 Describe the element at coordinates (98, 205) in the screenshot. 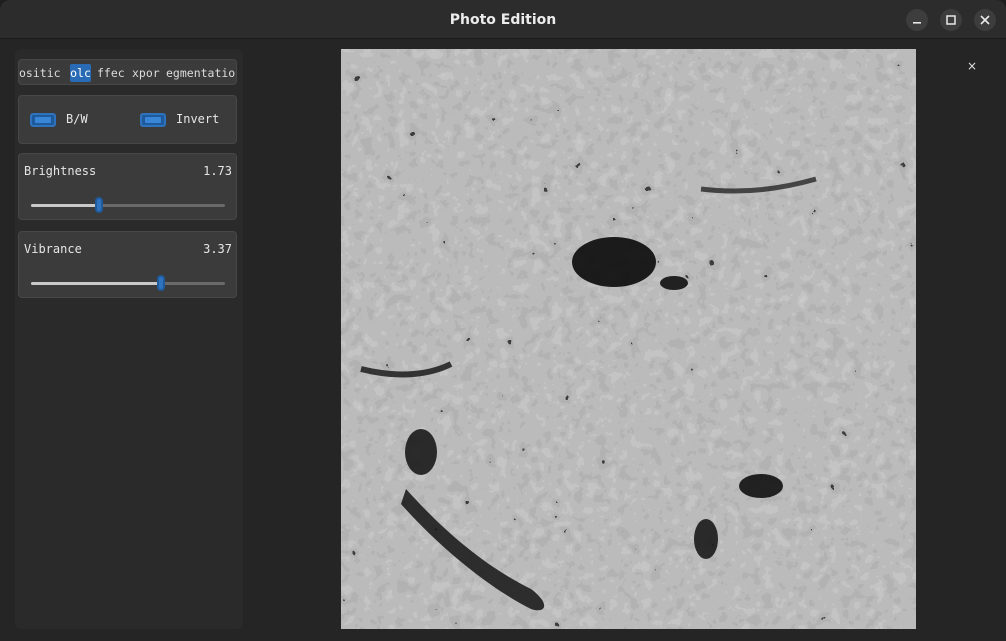

I see `brightness-slider-thumb` at that location.